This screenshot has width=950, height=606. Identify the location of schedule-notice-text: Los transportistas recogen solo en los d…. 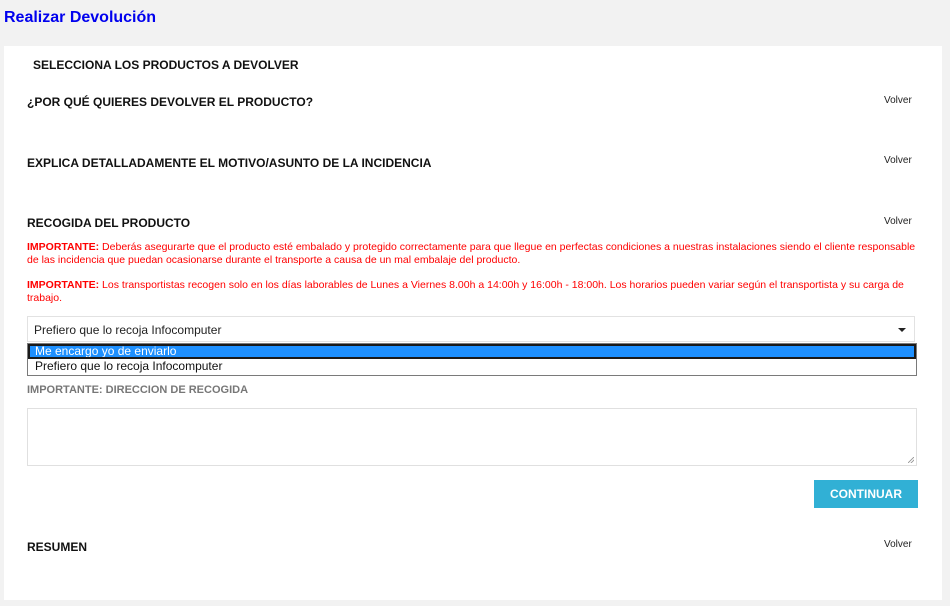
(465, 291).